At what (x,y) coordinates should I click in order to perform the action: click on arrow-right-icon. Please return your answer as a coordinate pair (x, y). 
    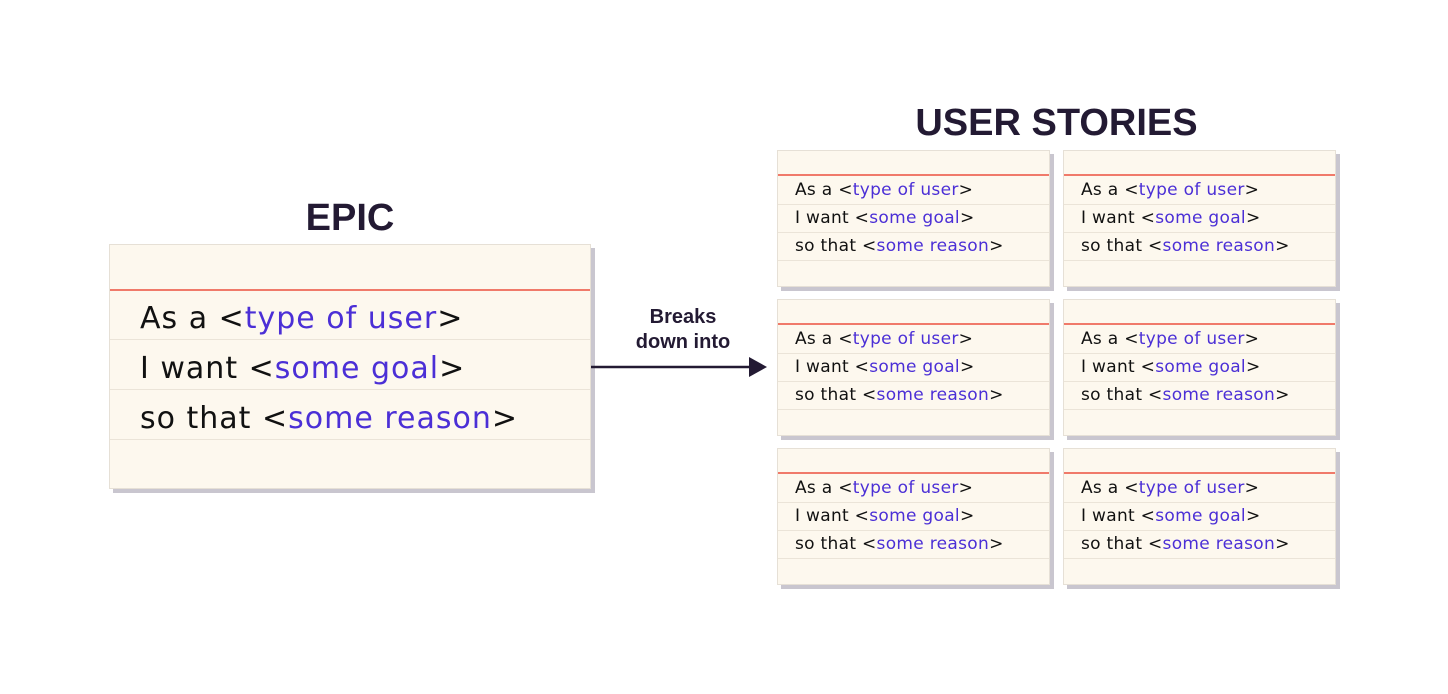
    Looking at the image, I should click on (679, 367).